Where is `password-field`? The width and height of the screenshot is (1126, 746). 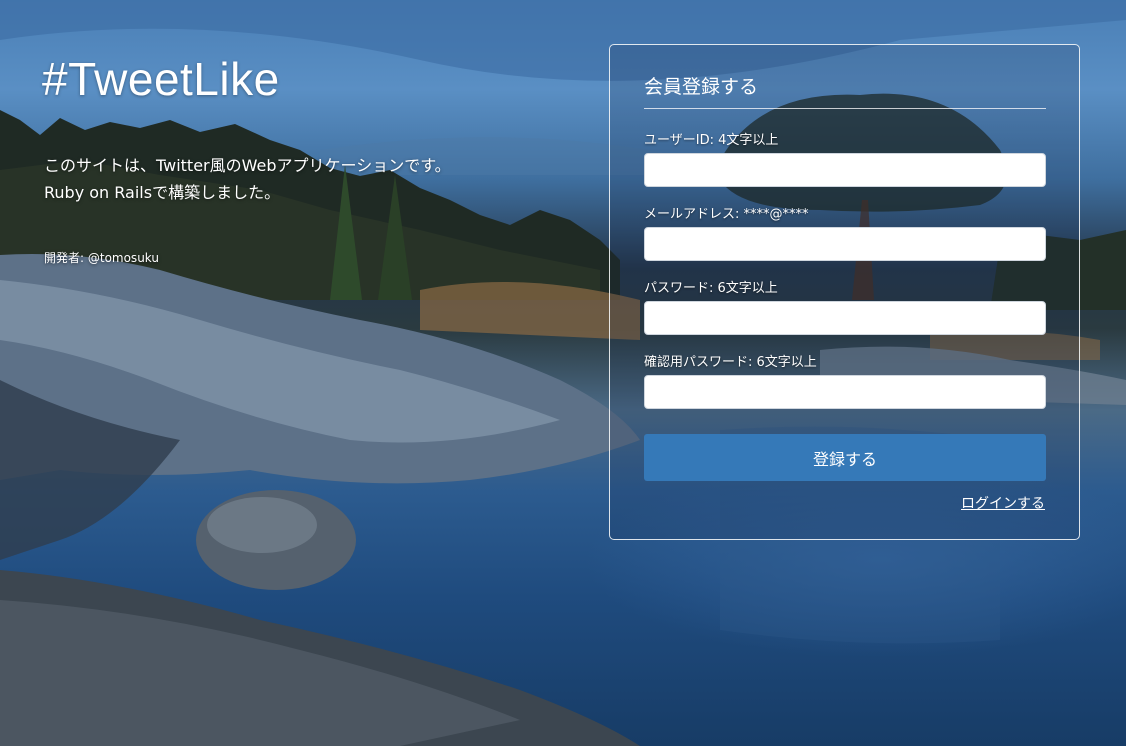
password-field is located at coordinates (845, 318).